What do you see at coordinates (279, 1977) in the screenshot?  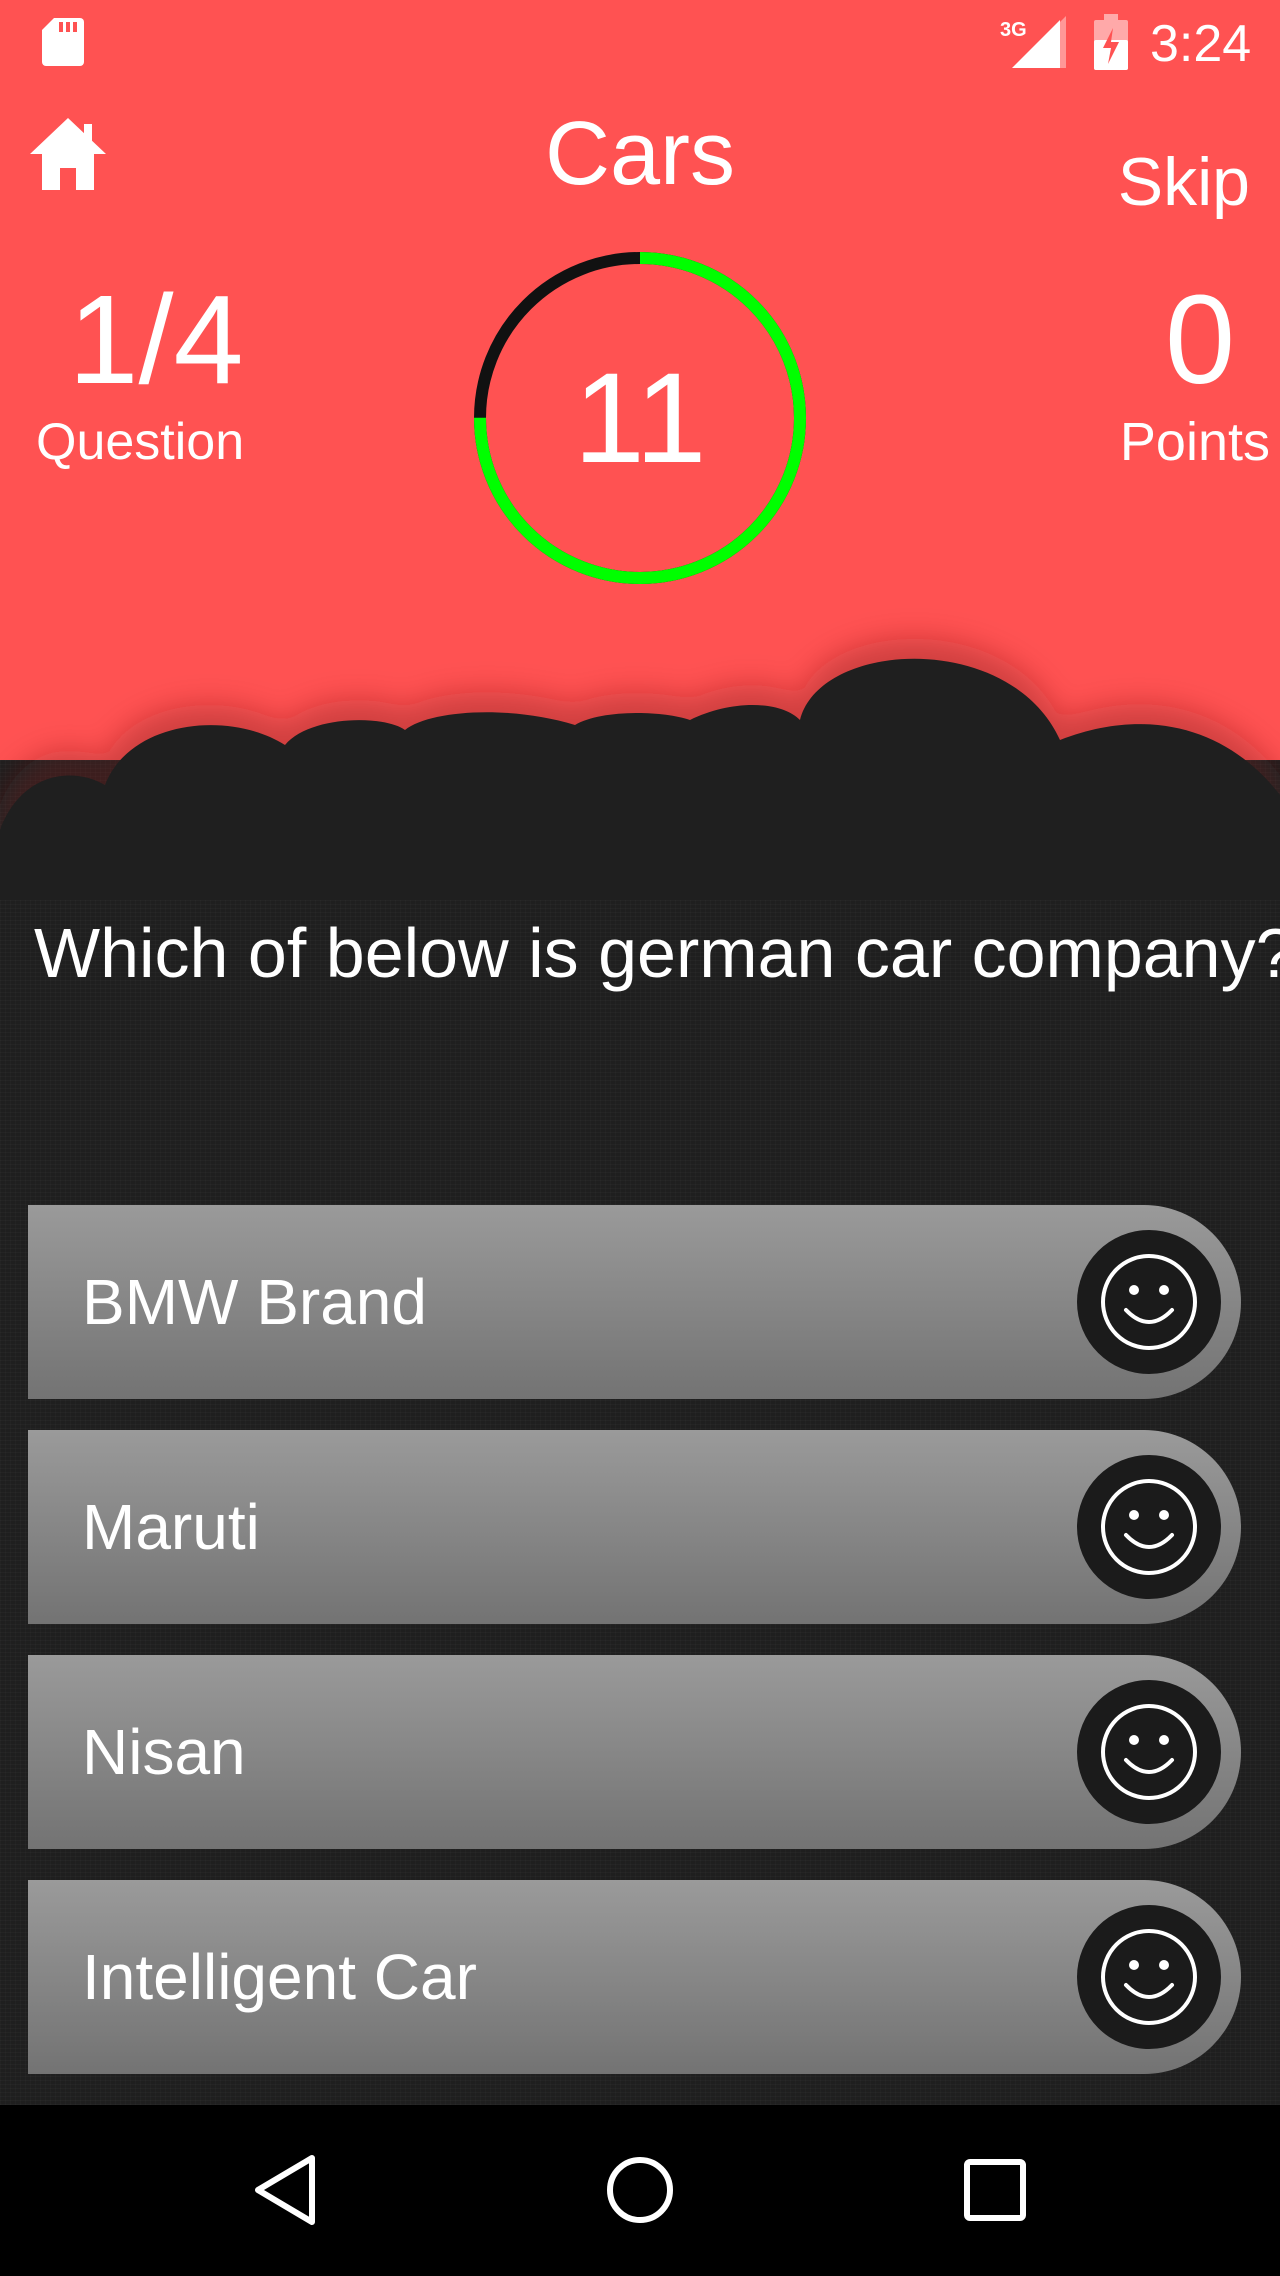 I see `answer-label: Intelligent Car` at bounding box center [279, 1977].